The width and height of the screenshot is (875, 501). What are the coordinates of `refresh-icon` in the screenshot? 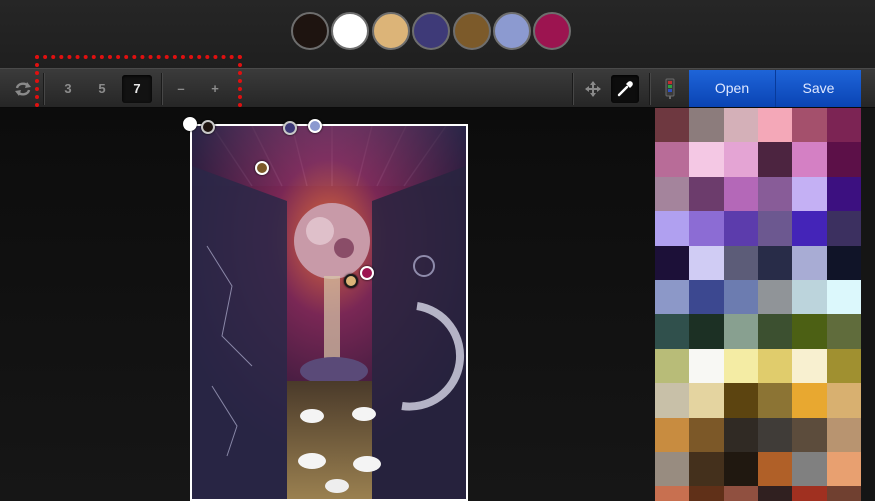 It's located at (23, 89).